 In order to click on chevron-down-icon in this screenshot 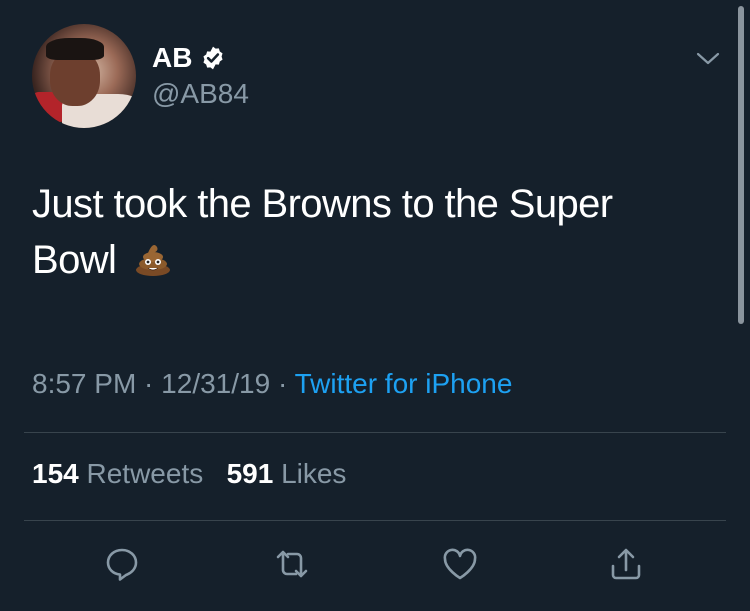, I will do `click(708, 58)`.